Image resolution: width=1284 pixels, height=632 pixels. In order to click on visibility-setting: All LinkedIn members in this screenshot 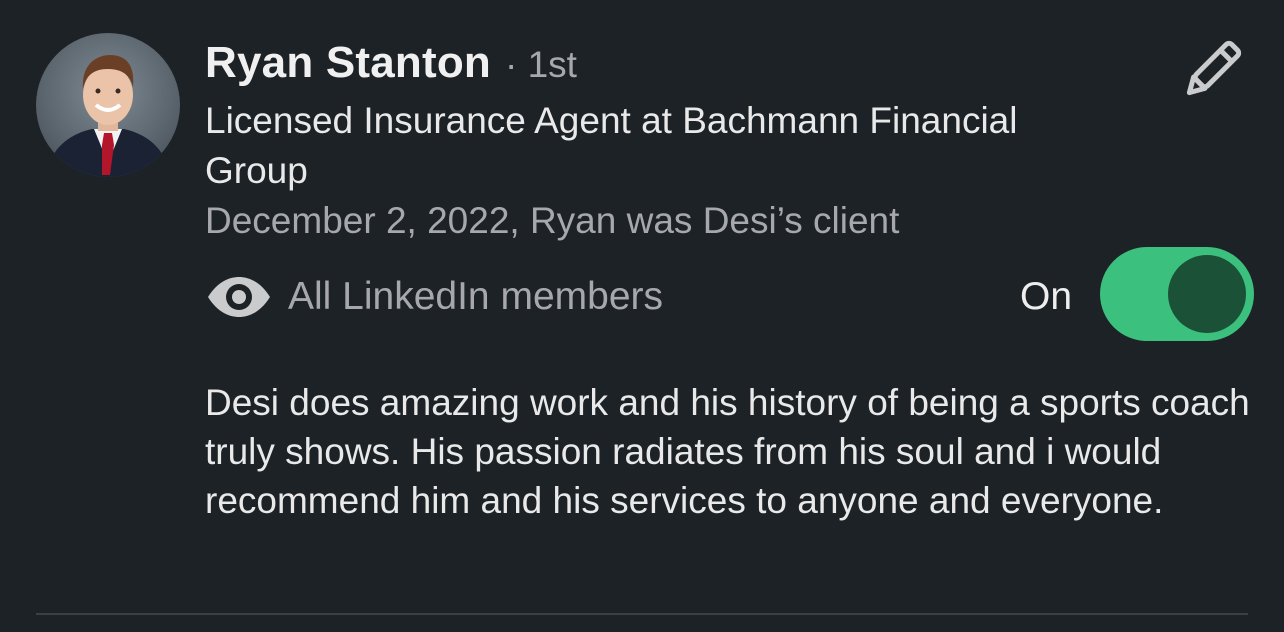, I will do `click(434, 297)`.